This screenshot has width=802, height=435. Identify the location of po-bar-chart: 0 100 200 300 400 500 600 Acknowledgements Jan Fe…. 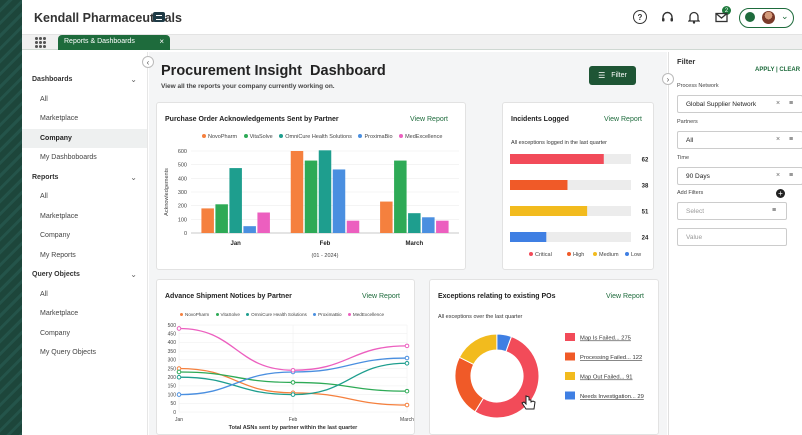
(311, 204).